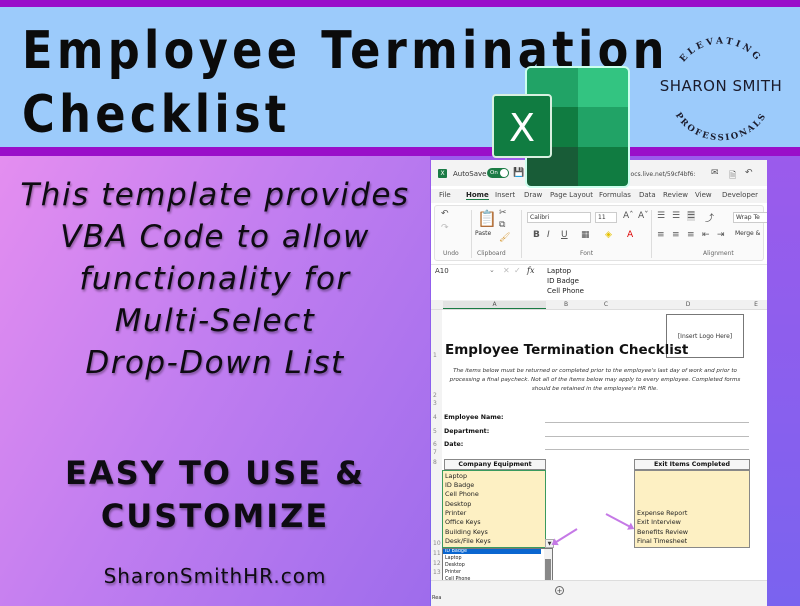  I want to click on paste-icon: 📋, so click(487, 218).